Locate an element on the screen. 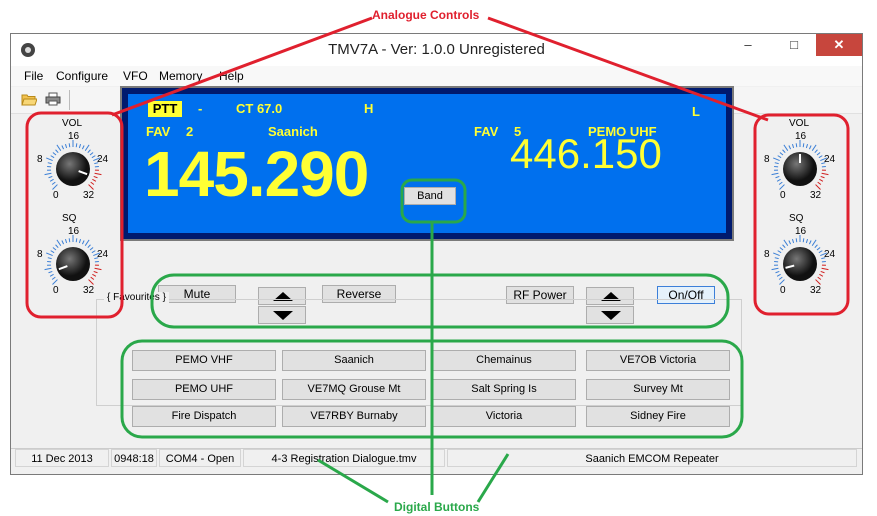 The image size is (877, 516). favourite-button: PEMO UHF is located at coordinates (204, 389).